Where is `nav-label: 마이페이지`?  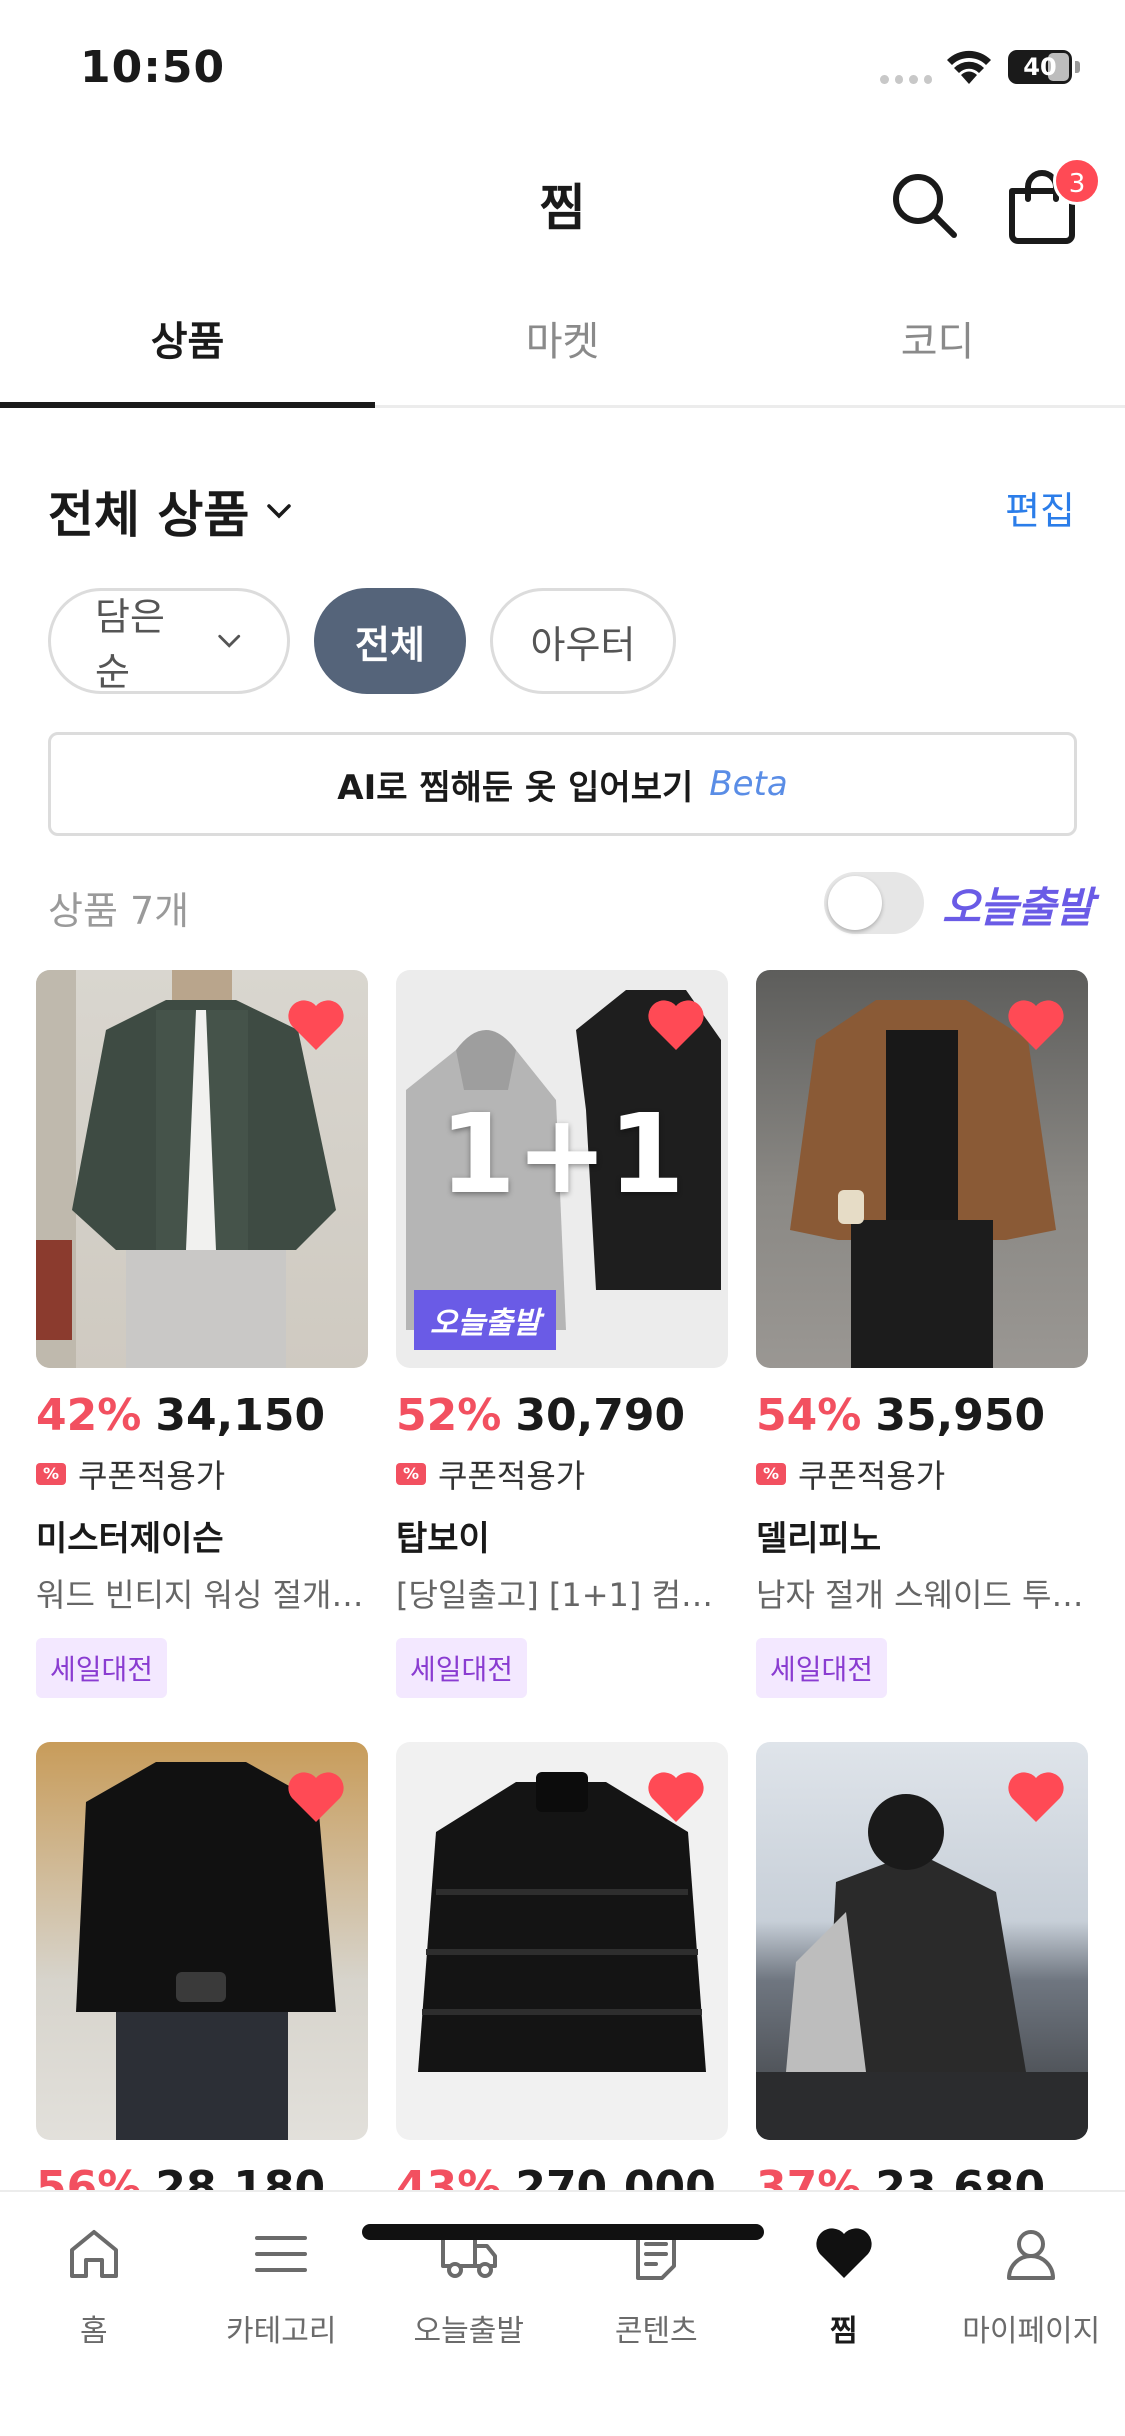 nav-label: 마이페이지 is located at coordinates (1031, 2331).